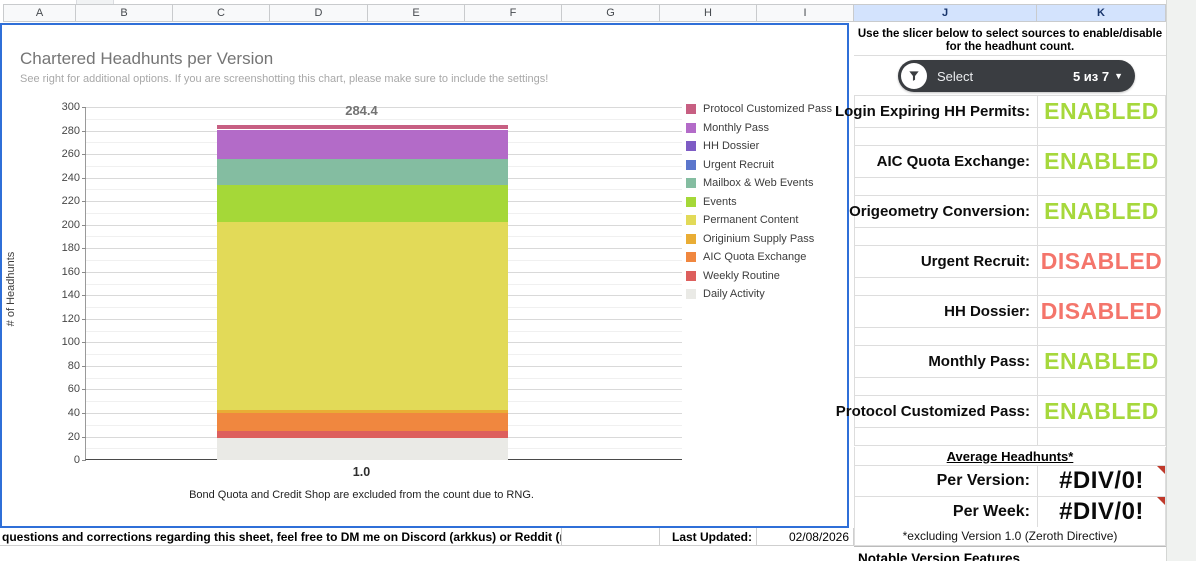 The image size is (1196, 561). Describe the element at coordinates (362, 449) in the screenshot. I see `bar-segment-daily-activity` at that location.